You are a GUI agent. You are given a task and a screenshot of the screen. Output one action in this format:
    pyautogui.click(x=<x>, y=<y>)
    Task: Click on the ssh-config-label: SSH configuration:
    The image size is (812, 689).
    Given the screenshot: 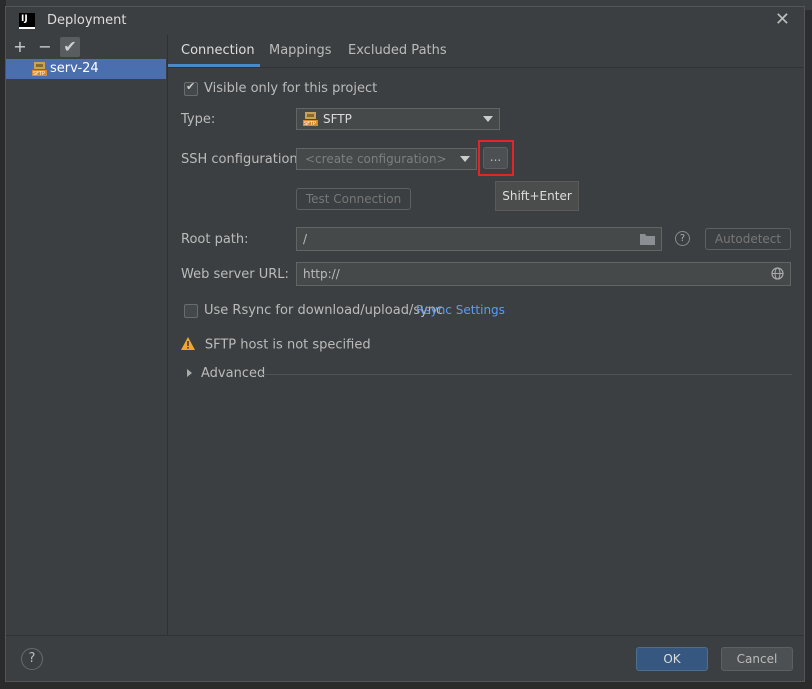 What is the action you would take?
    pyautogui.click(x=242, y=159)
    